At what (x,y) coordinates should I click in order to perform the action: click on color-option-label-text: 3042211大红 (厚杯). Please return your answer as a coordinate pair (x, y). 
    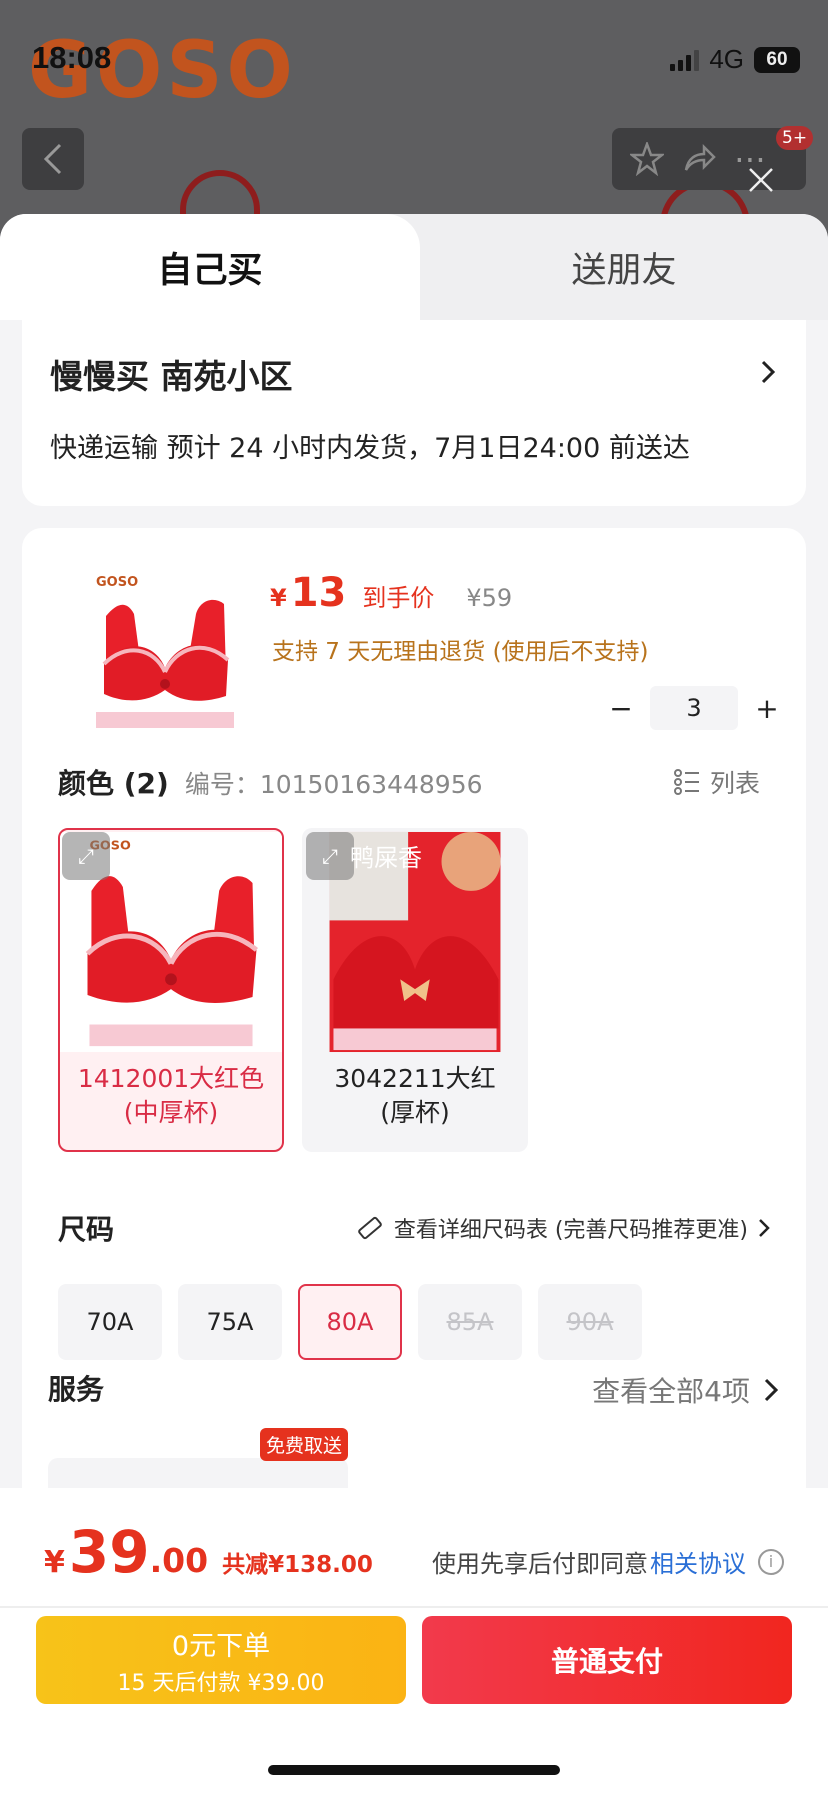
    Looking at the image, I should click on (415, 1095).